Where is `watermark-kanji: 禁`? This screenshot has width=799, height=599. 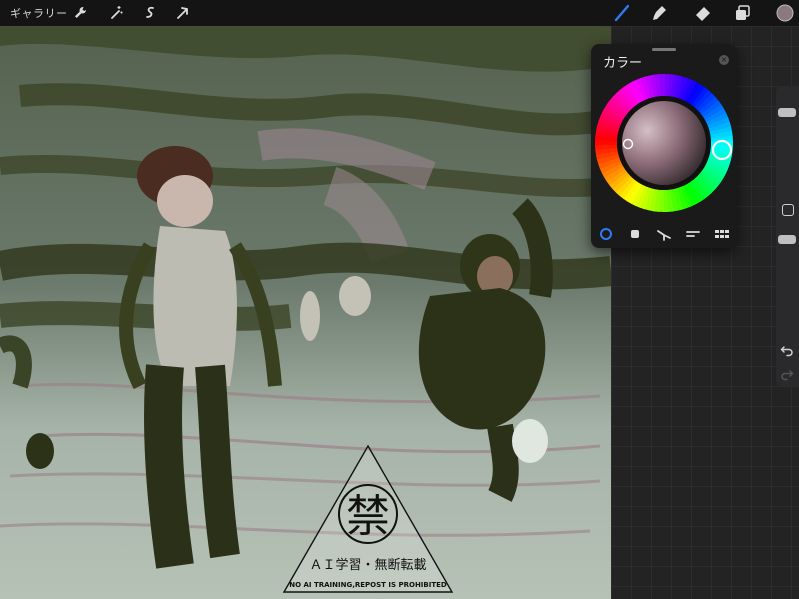 watermark-kanji: 禁 is located at coordinates (368, 516).